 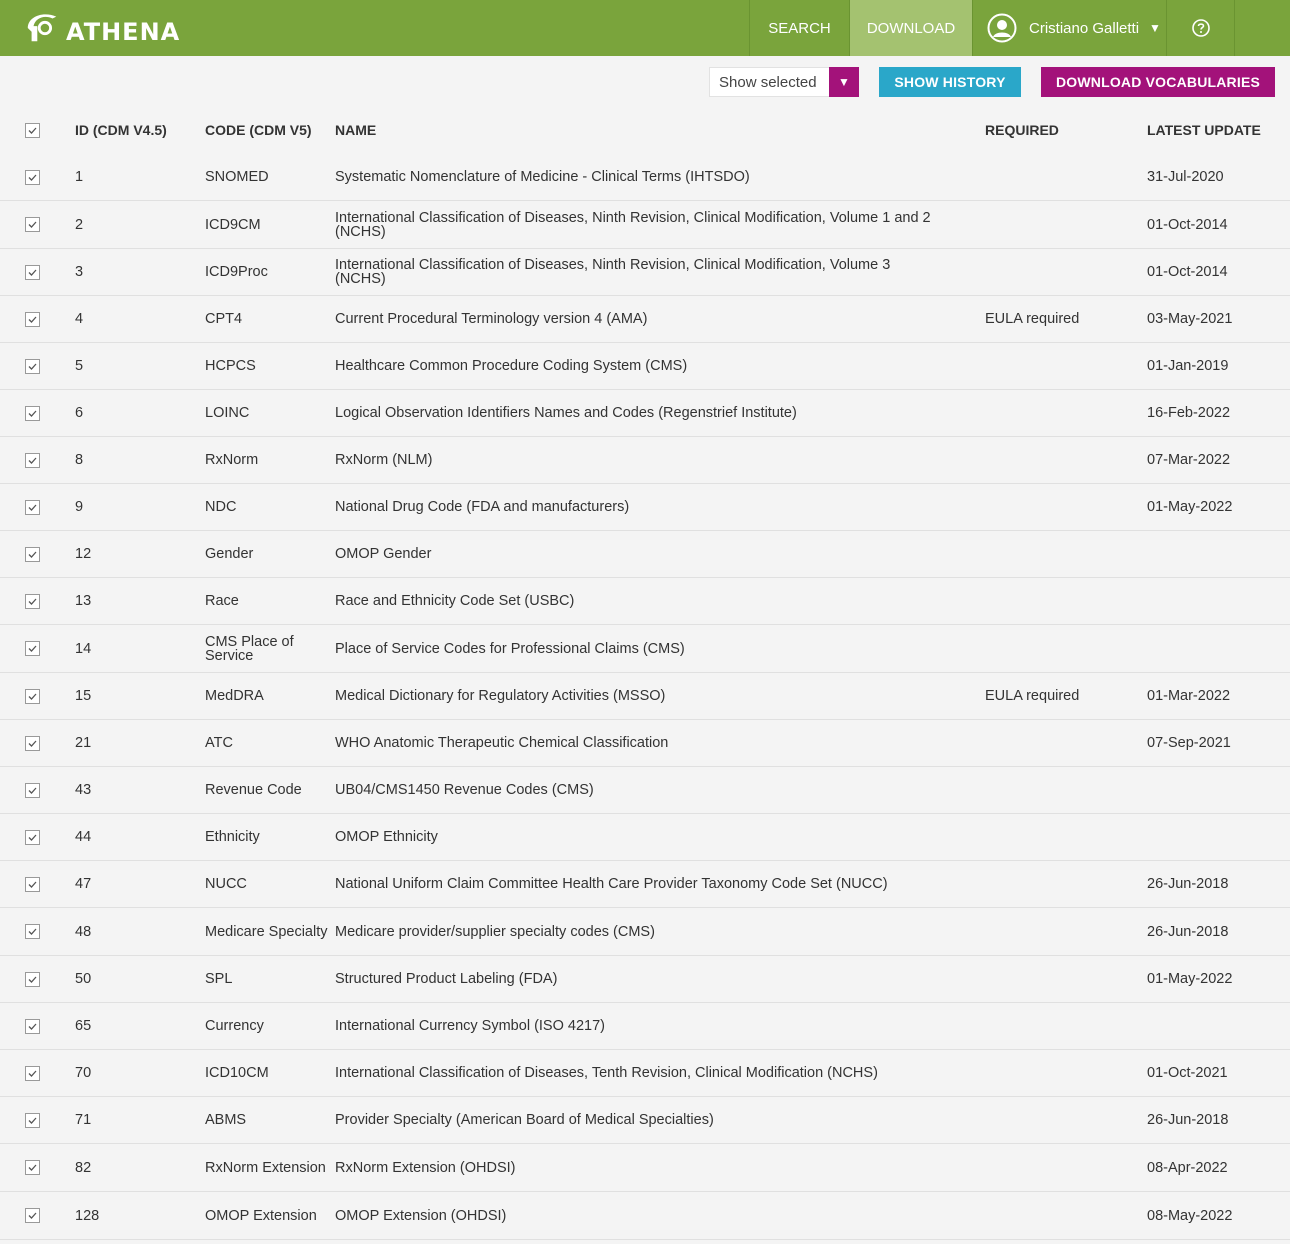 What do you see at coordinates (222, 601) in the screenshot?
I see `cell-code: Race` at bounding box center [222, 601].